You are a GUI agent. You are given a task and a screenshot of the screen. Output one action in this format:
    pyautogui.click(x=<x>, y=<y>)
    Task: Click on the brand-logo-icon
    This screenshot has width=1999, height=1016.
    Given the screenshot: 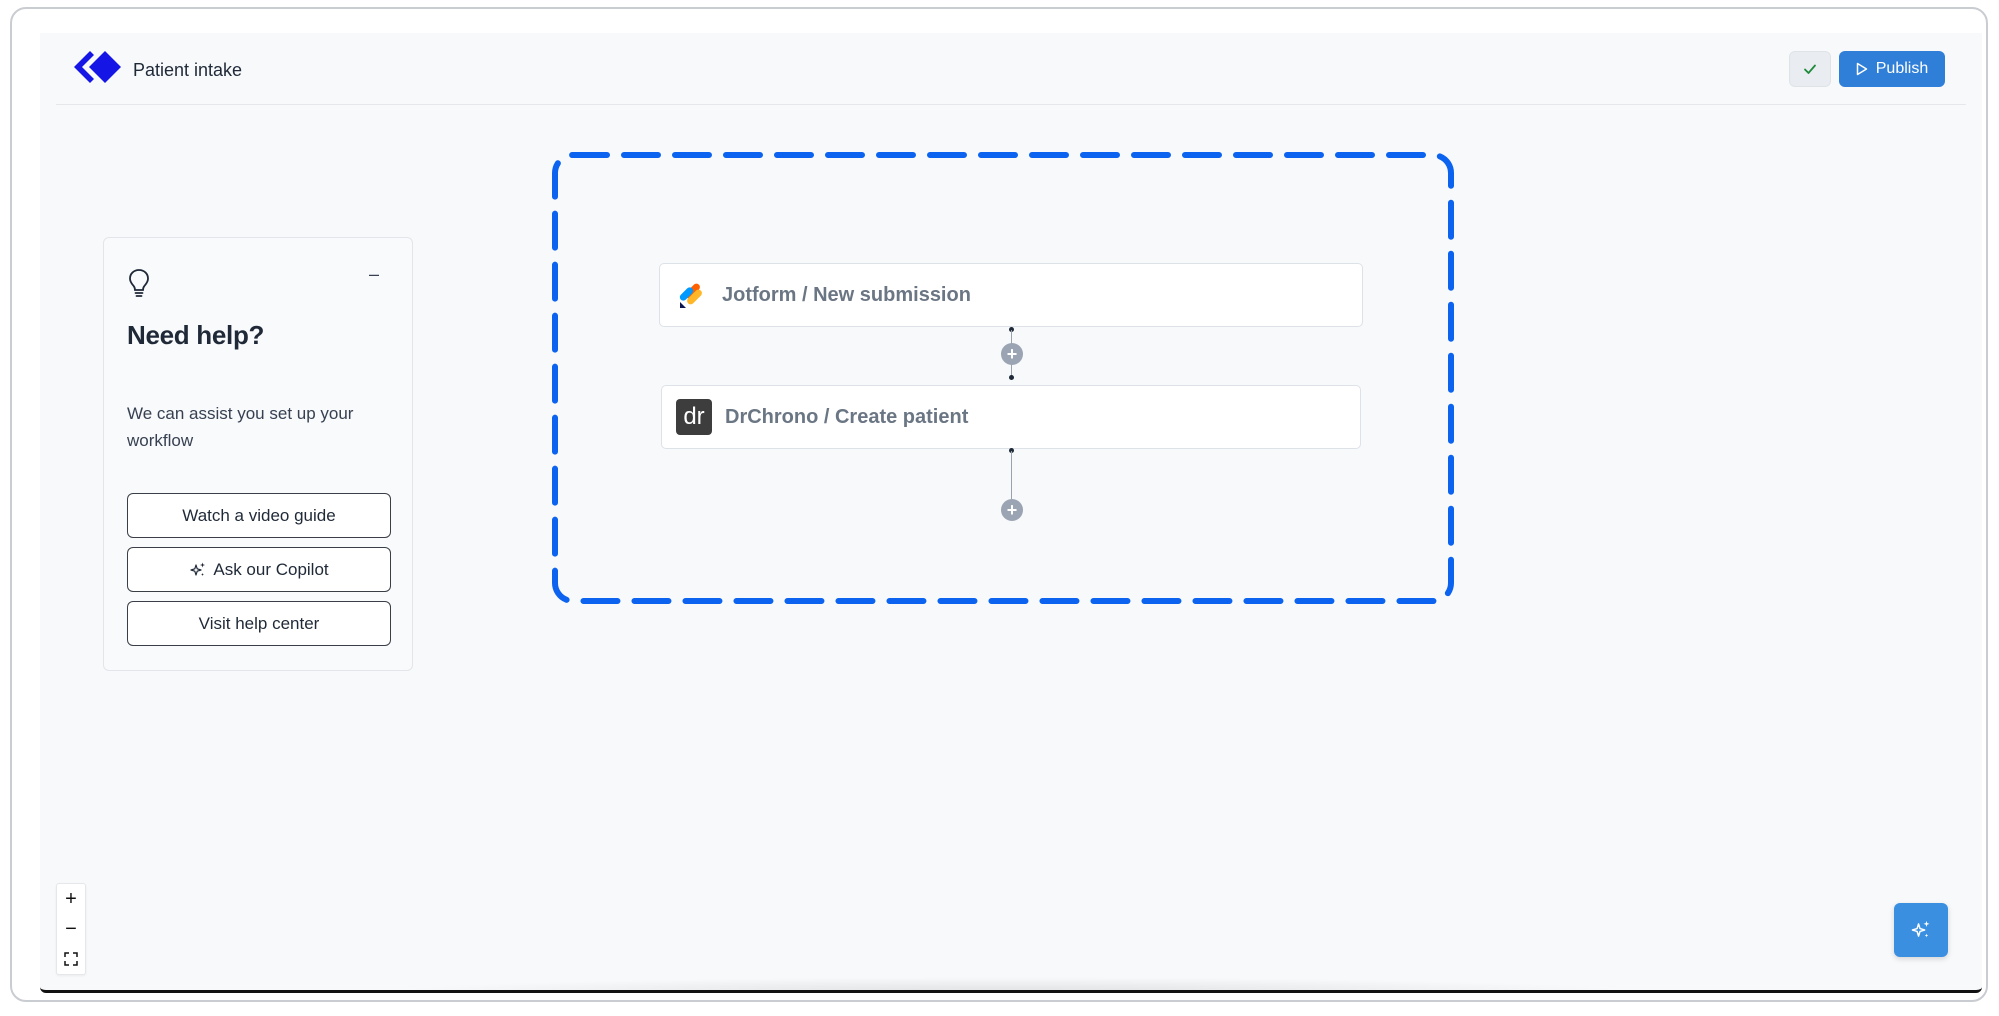 What is the action you would take?
    pyautogui.click(x=97, y=67)
    